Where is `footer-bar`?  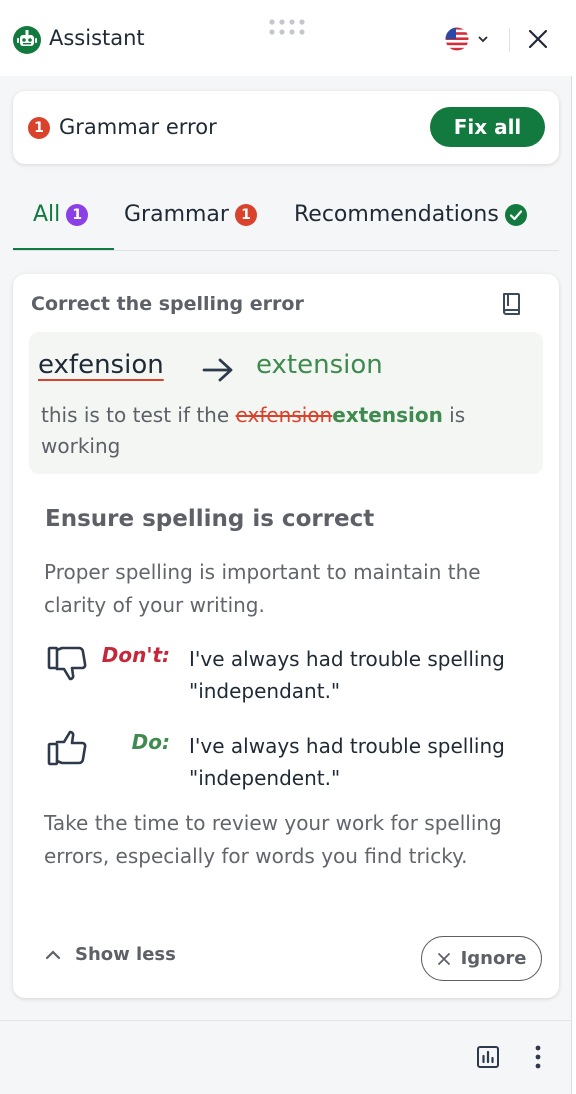
footer-bar is located at coordinates (286, 1057).